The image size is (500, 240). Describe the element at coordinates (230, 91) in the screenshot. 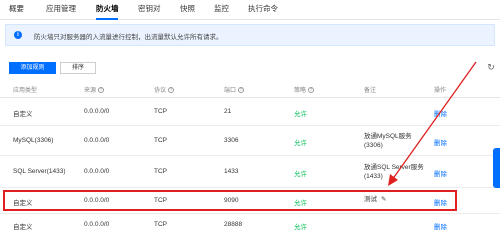

I see `col-header-port-label: 端口` at that location.